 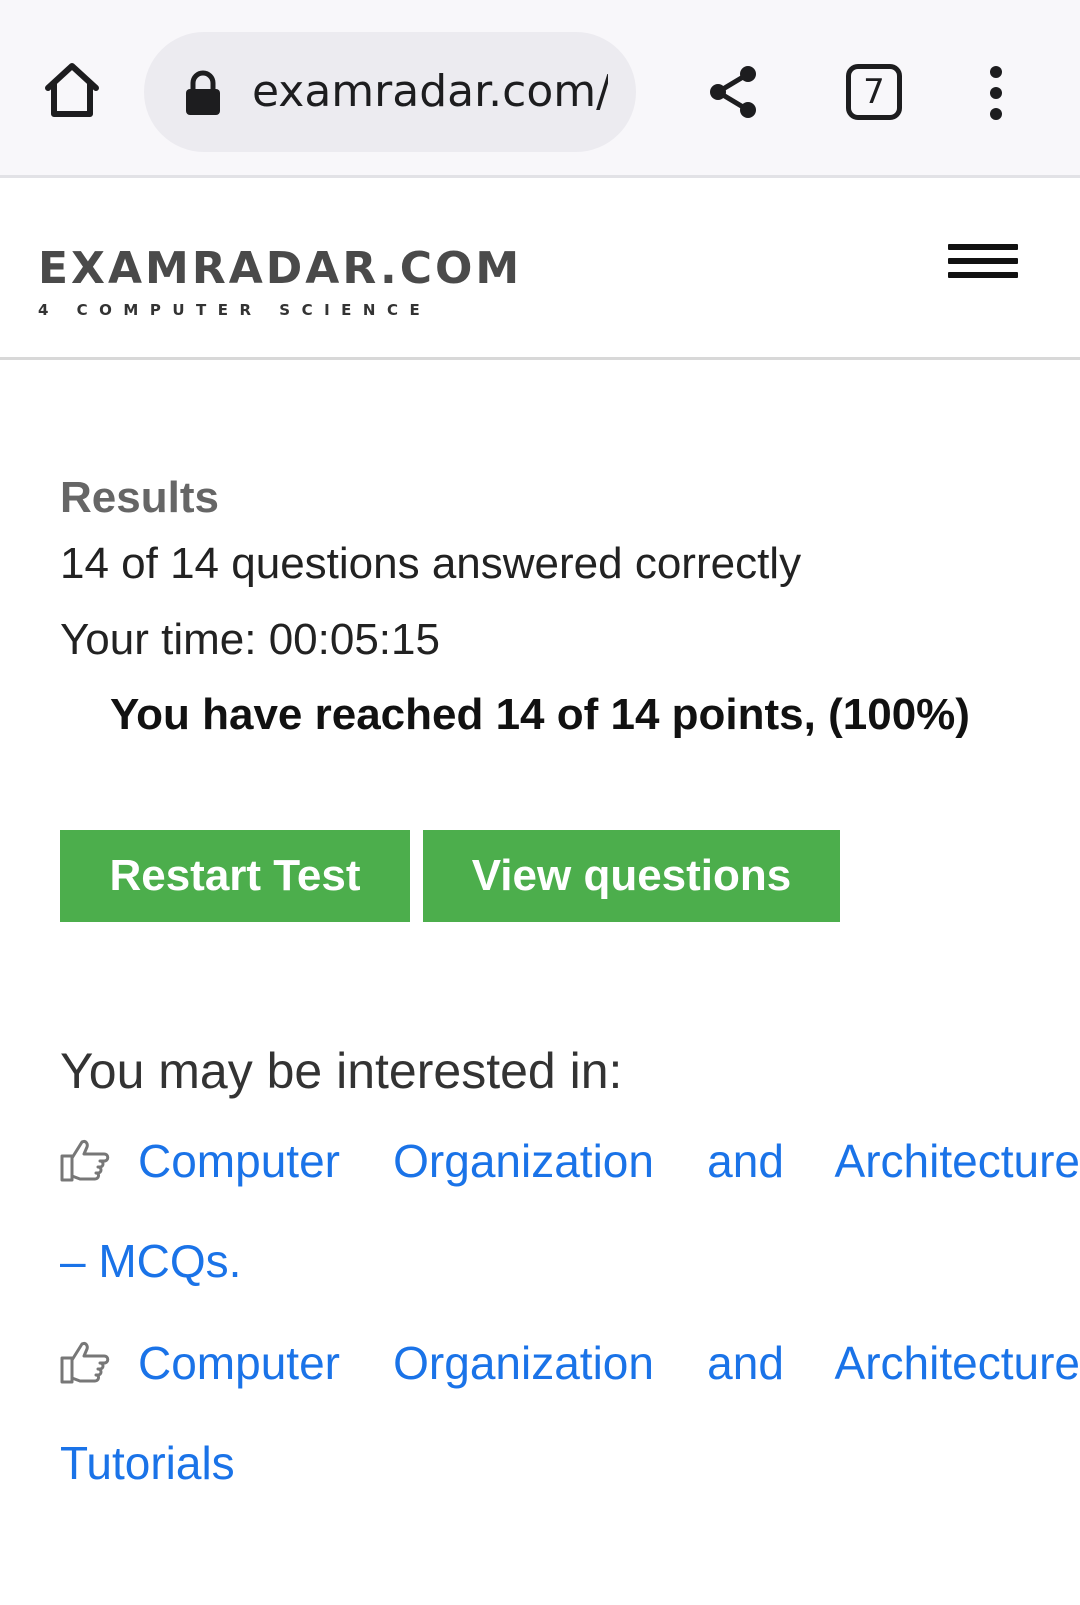 I want to click on restart-test-button: Restart Test, so click(x=235, y=876).